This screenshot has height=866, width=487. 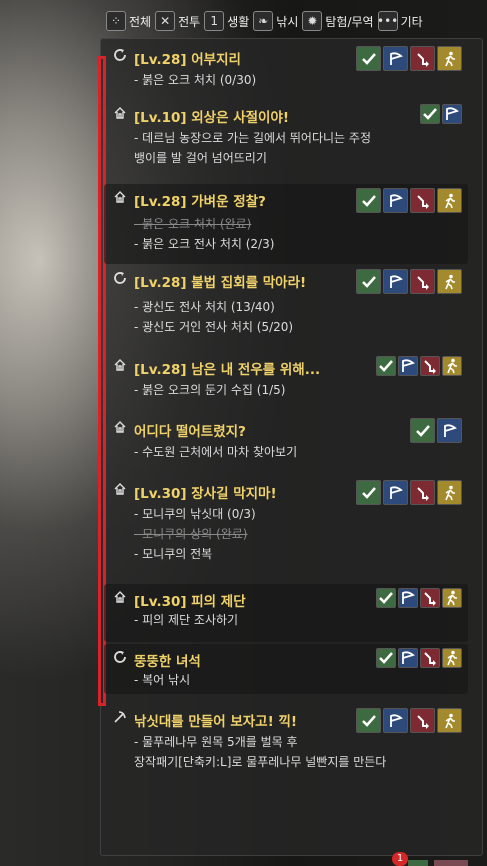 I want to click on quest-title: 낚싯대를 만들어 보자고! 끽!, so click(x=215, y=720).